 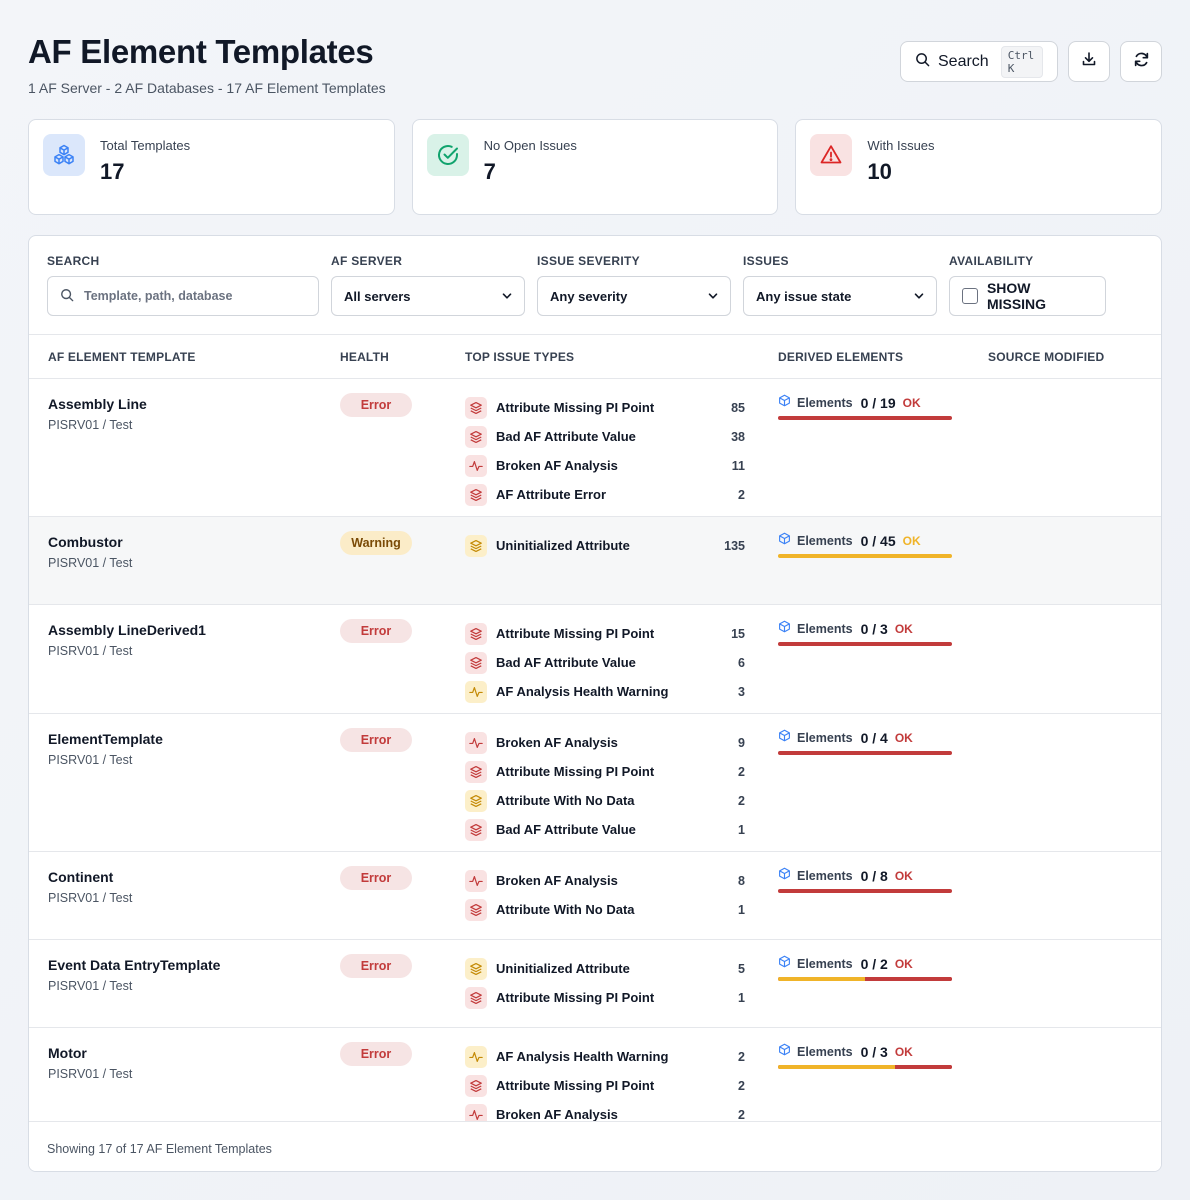 I want to click on issue-item: Broken AF Analysis 8, so click(x=605, y=880).